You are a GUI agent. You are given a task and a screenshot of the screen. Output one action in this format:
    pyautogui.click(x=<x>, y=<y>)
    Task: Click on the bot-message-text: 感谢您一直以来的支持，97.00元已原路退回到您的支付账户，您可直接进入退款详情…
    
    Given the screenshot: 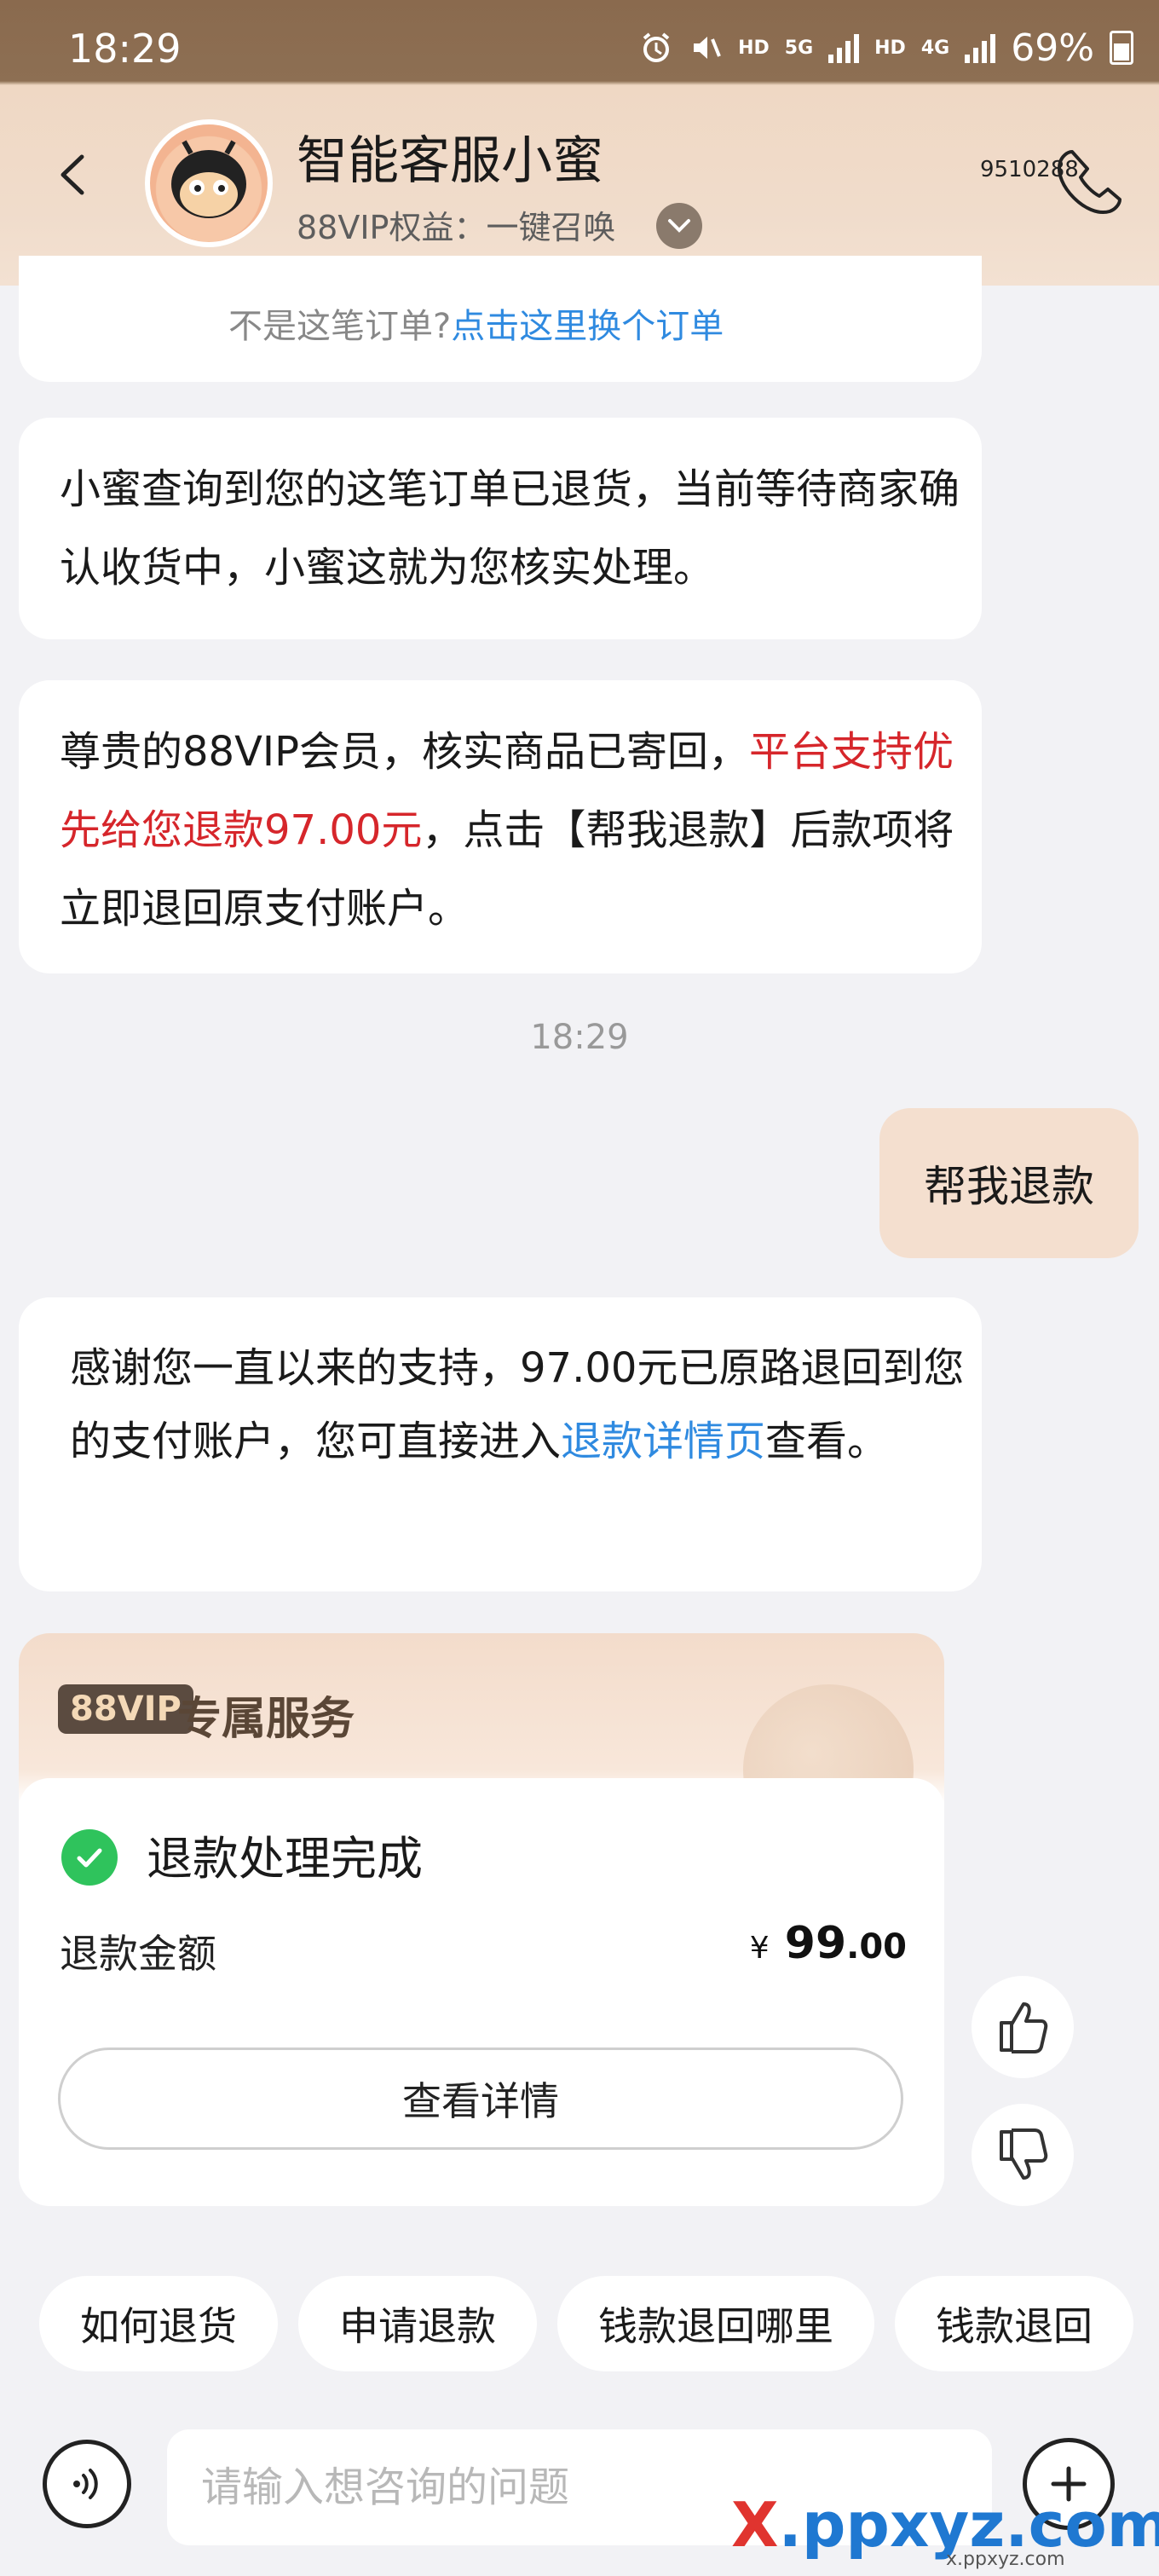 What is the action you would take?
    pyautogui.click(x=517, y=1404)
    